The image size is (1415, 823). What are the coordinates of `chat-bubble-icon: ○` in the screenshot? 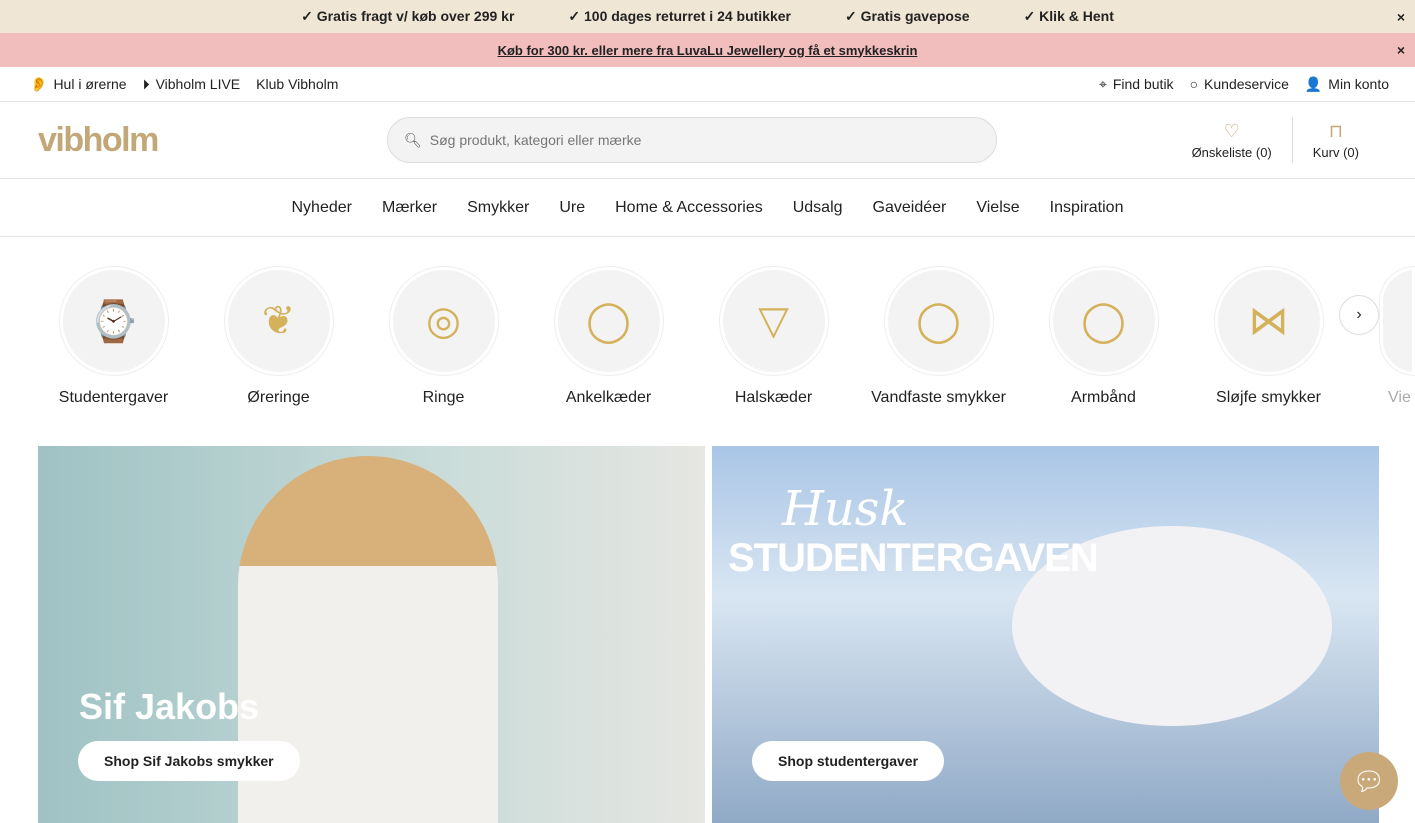 It's located at (1194, 84).